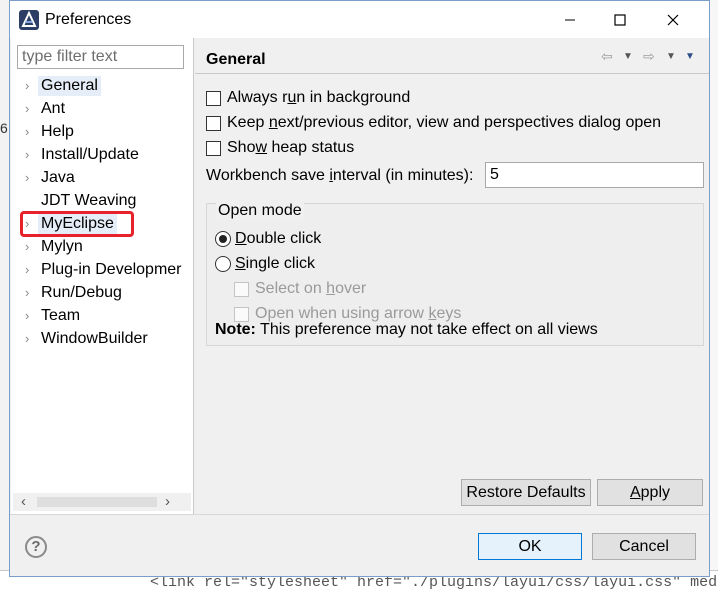 The image size is (718, 589). Describe the element at coordinates (111, 269) in the screenshot. I see `tree-item-label: Plug-in Developmer` at that location.